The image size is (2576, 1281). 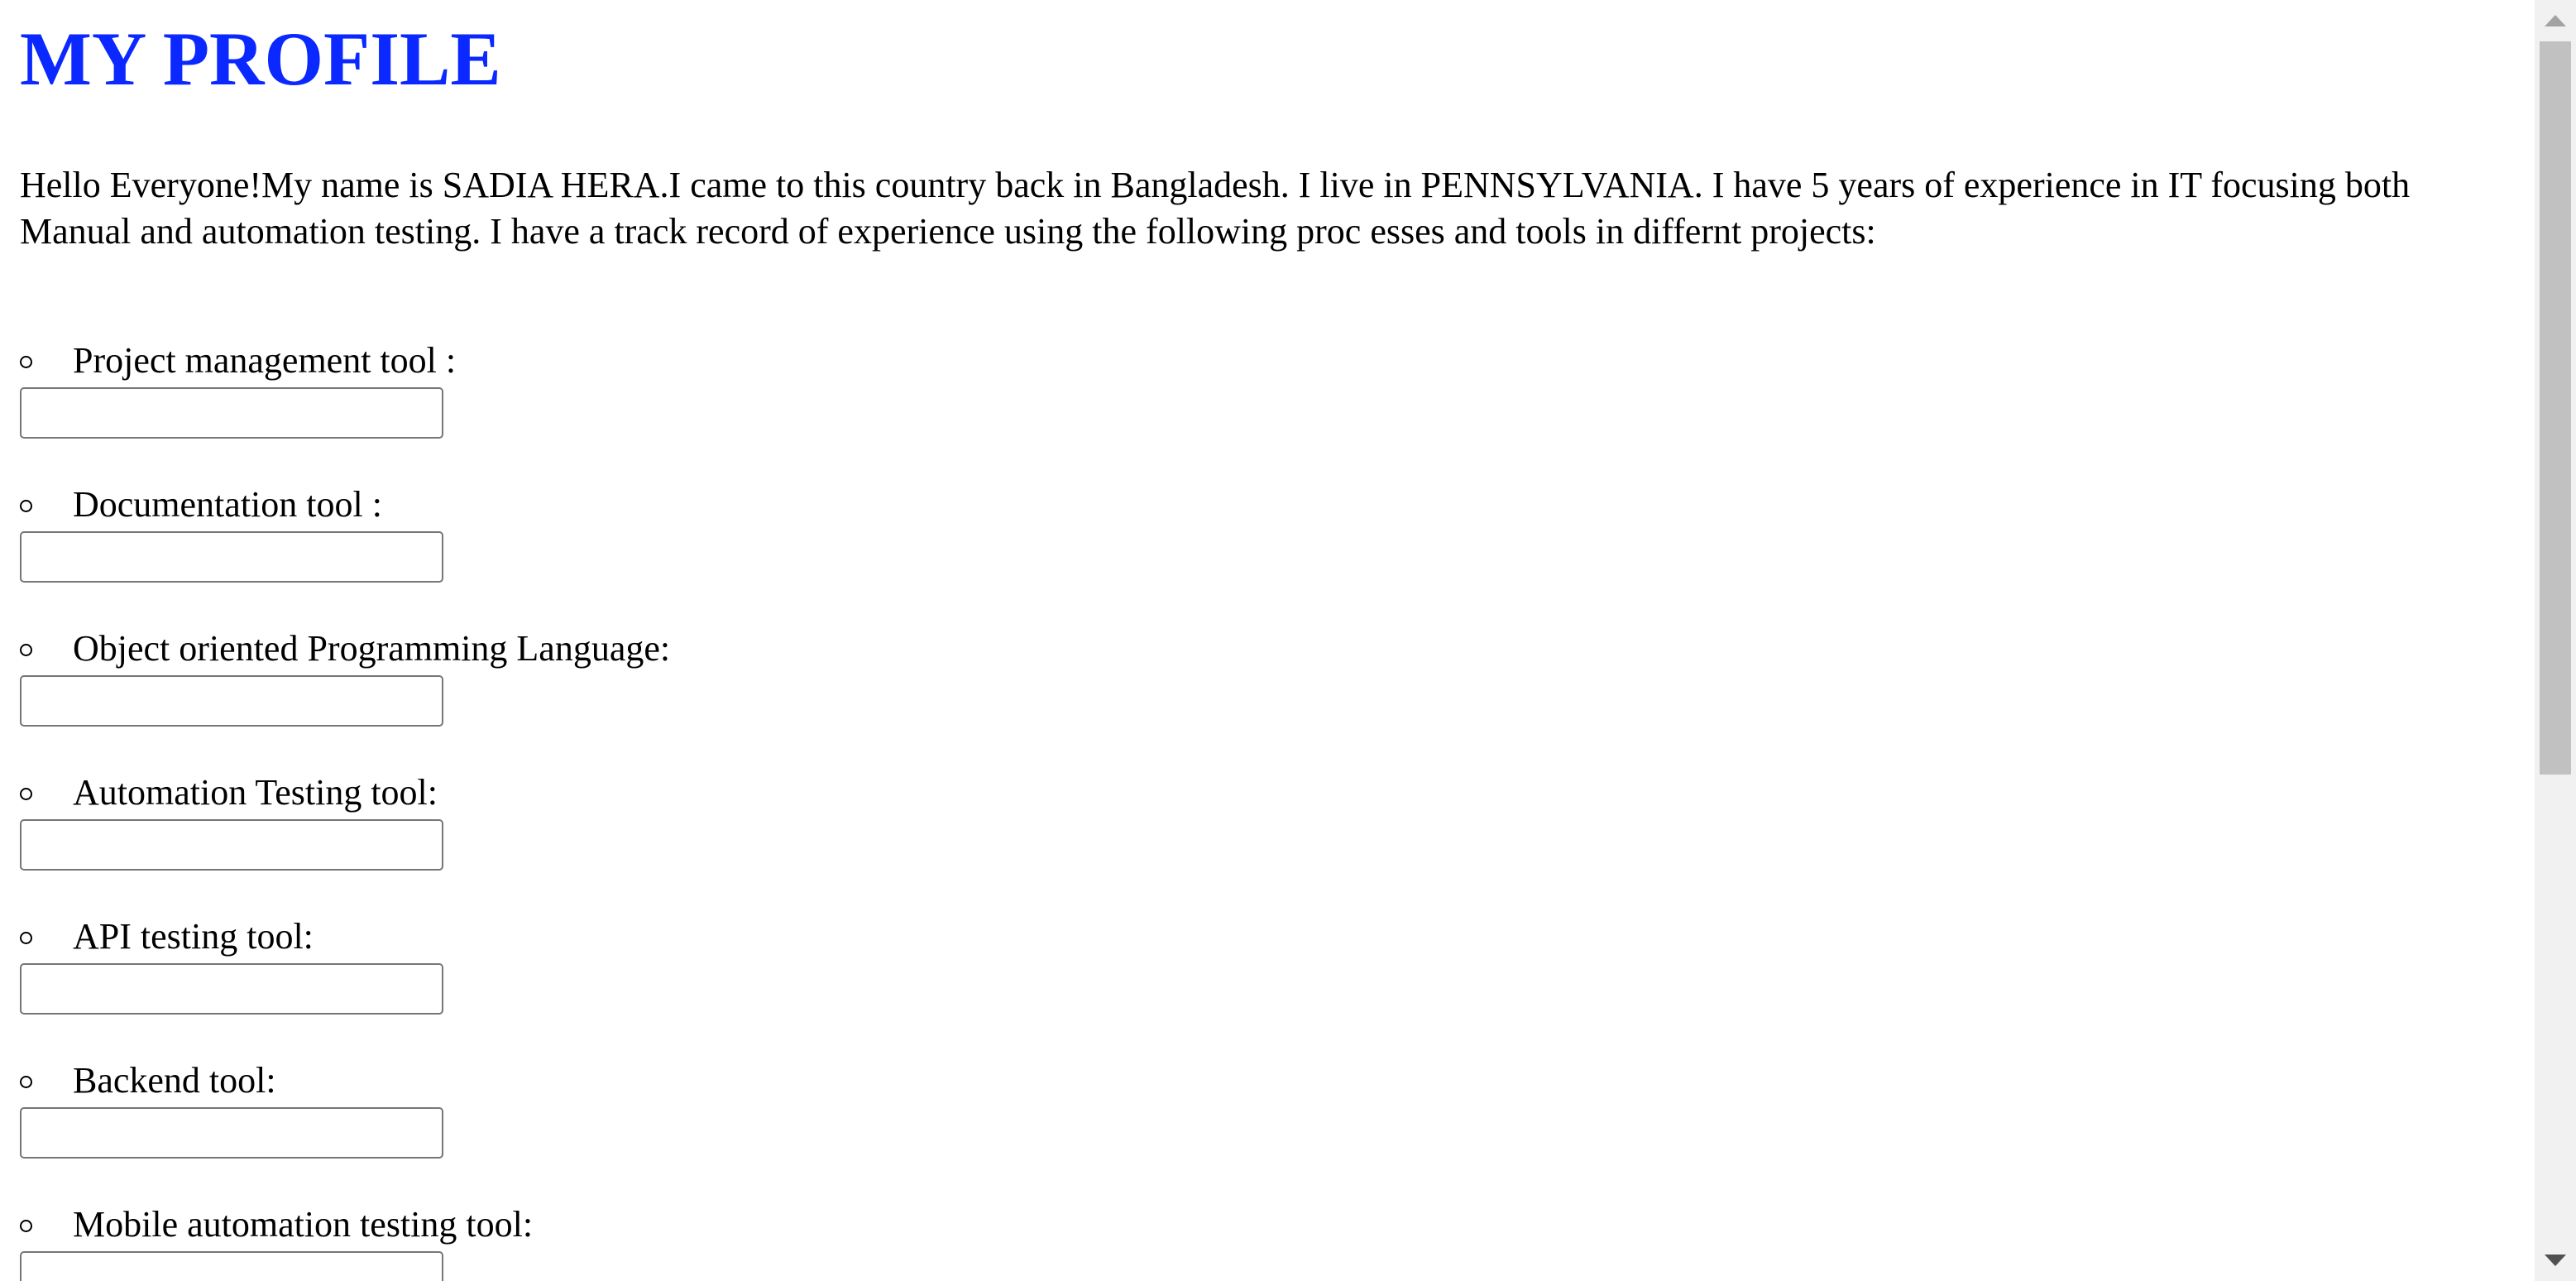 I want to click on skill-label-project-management: Project management tool :, so click(x=265, y=360).